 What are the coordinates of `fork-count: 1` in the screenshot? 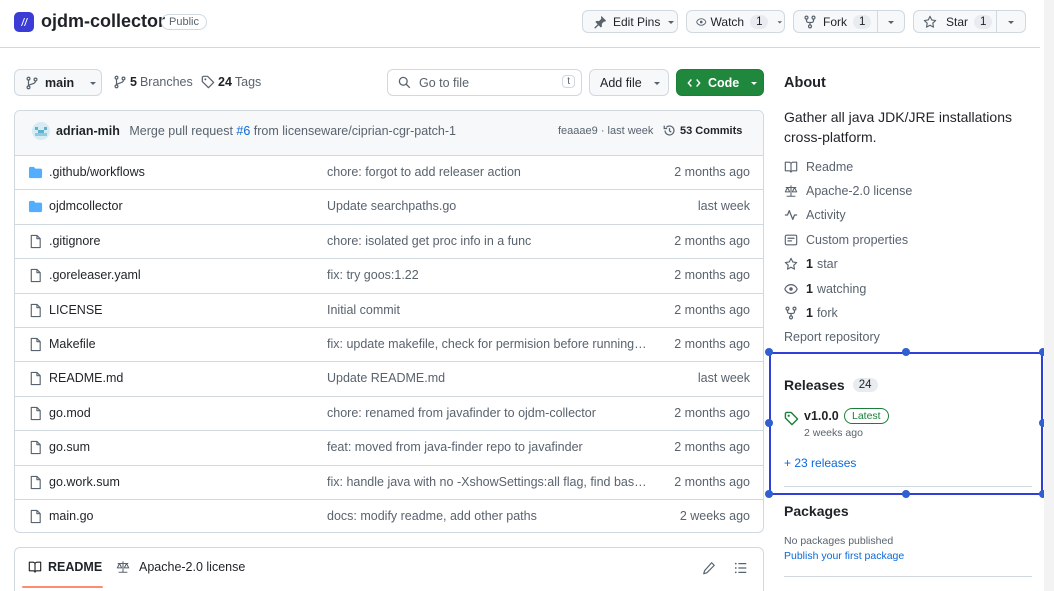 It's located at (862, 21).